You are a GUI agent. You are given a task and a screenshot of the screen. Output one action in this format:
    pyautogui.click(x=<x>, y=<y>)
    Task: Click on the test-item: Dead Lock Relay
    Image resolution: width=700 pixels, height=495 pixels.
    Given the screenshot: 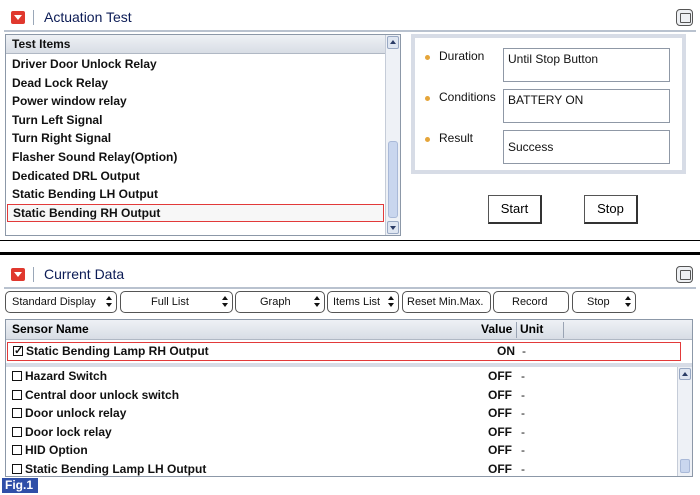 What is the action you would take?
    pyautogui.click(x=196, y=83)
    